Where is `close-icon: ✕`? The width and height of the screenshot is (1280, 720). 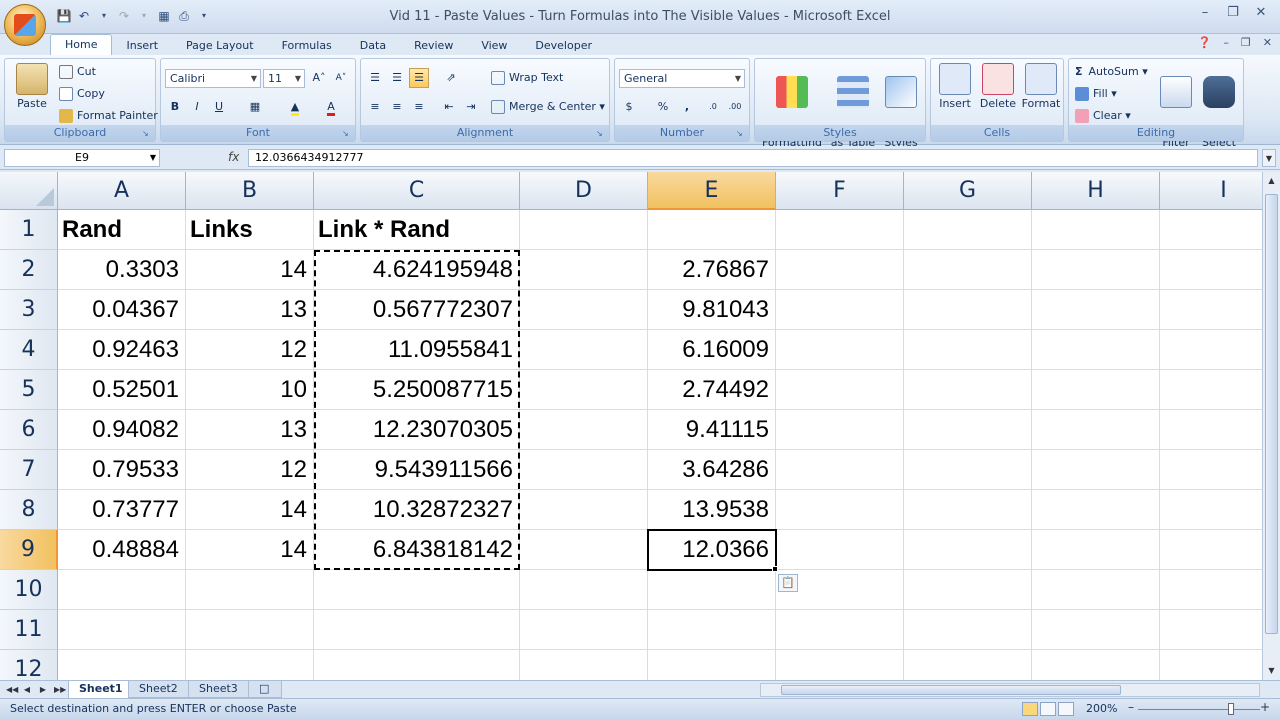
close-icon: ✕ is located at coordinates (1261, 13).